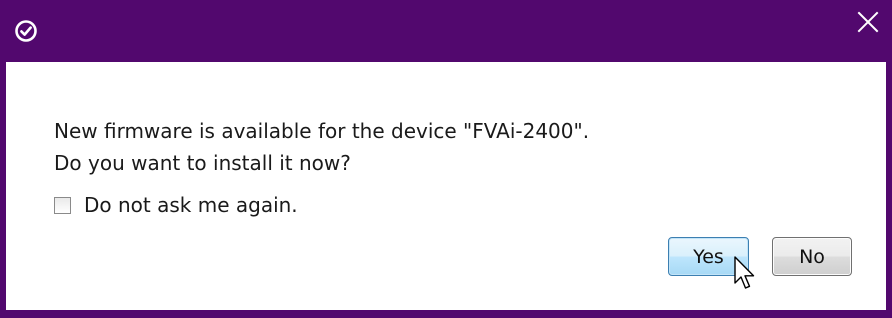 The height and width of the screenshot is (318, 892). I want to click on yes-button-label: Yes, so click(708, 256).